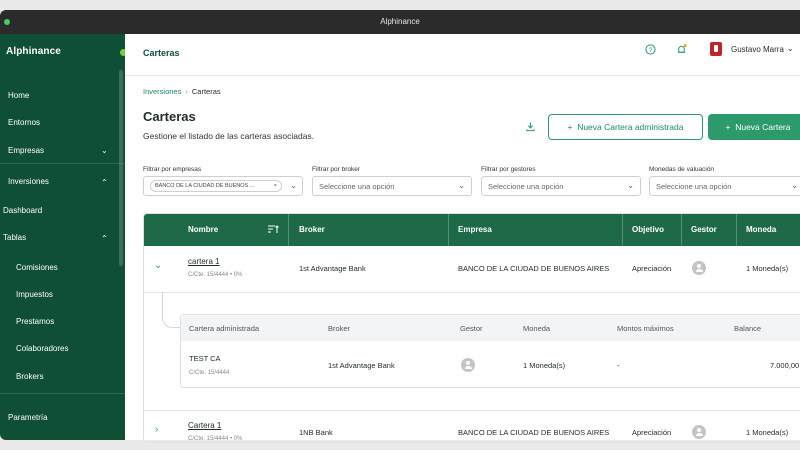 The width and height of the screenshot is (800, 450). What do you see at coordinates (681, 49) in the screenshot?
I see `bell-icon` at bounding box center [681, 49].